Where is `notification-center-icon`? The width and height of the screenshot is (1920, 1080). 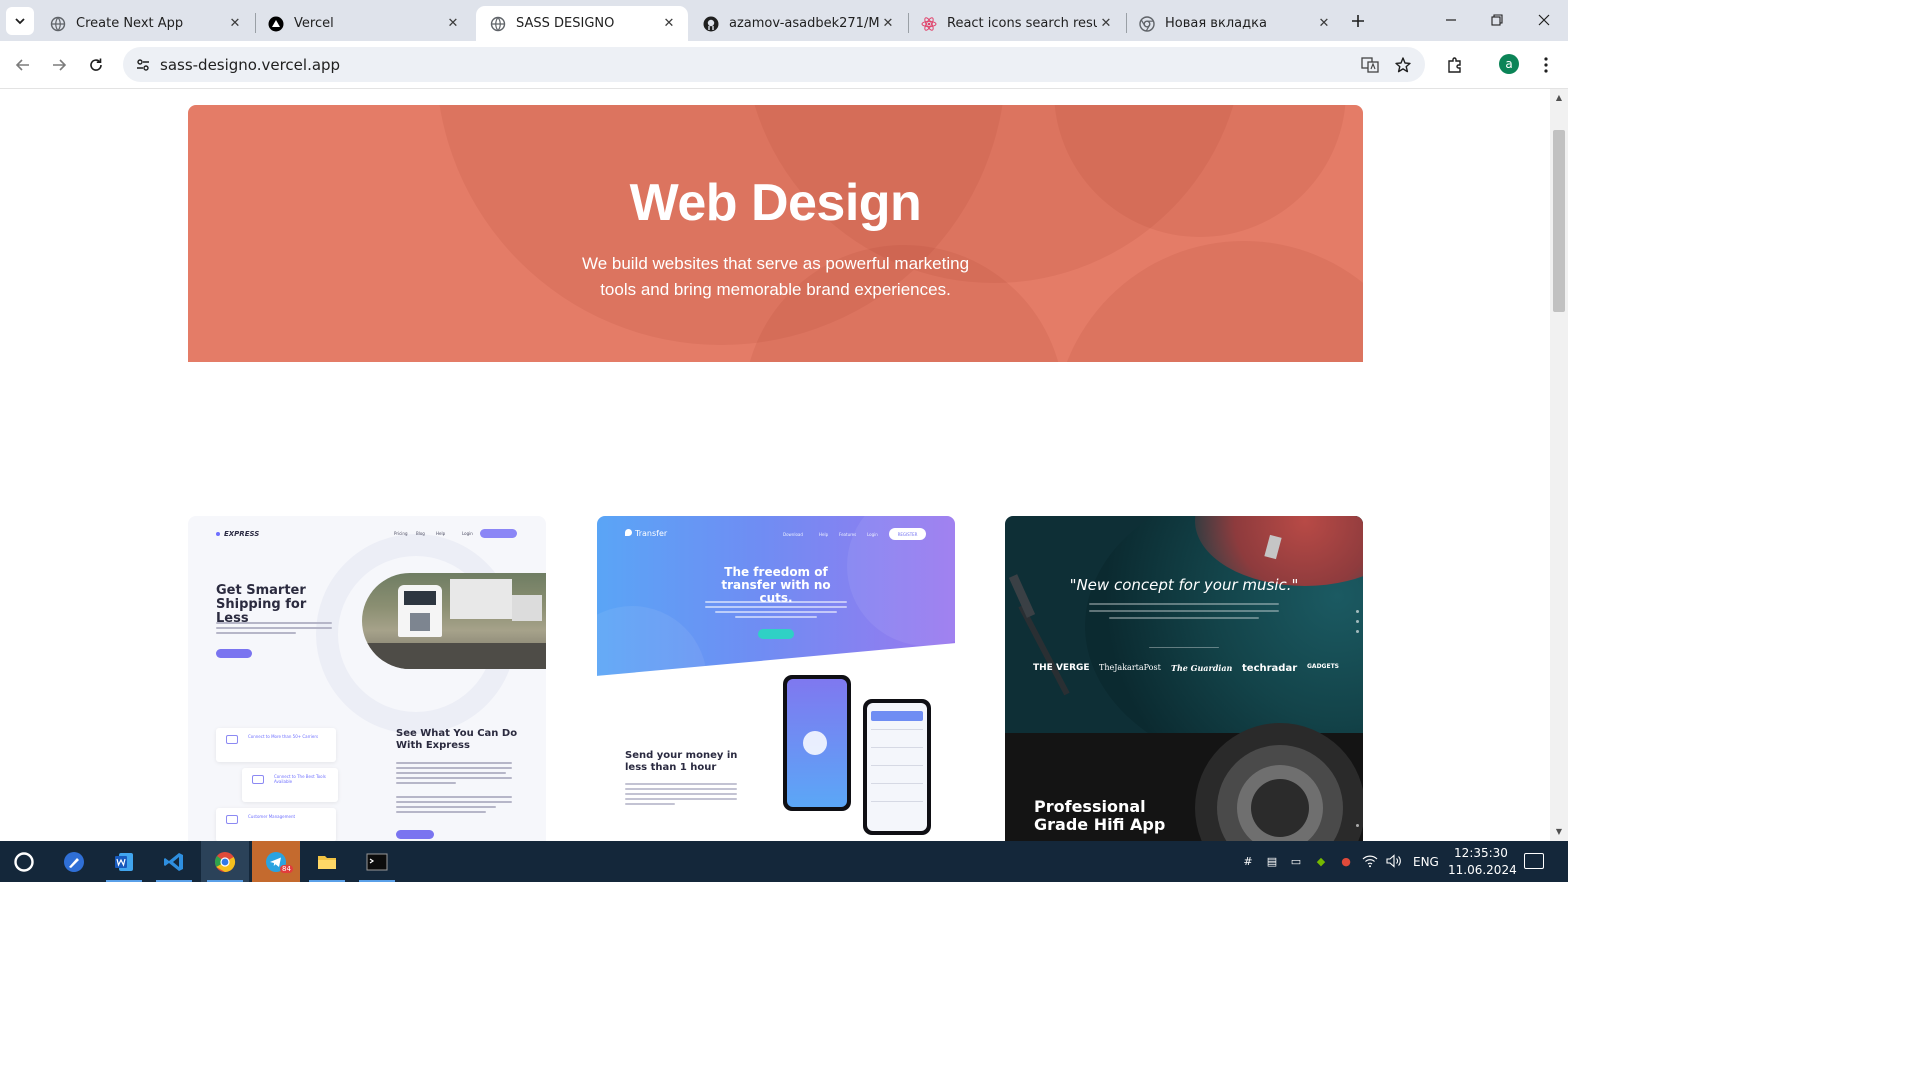 notification-center-icon is located at coordinates (1534, 861).